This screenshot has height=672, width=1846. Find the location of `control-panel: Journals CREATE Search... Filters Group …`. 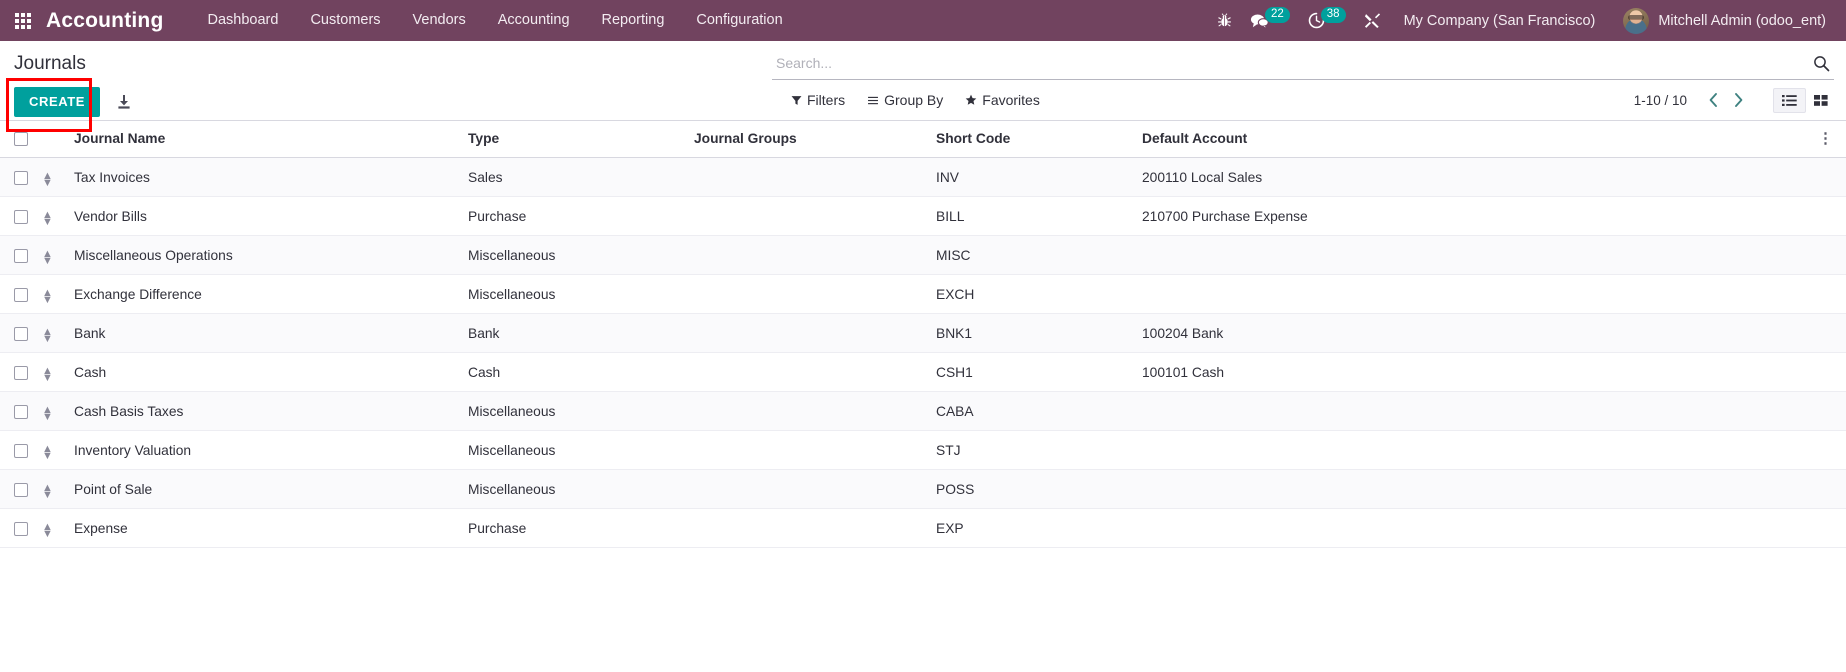

control-panel: Journals CREATE Search... Filters Group … is located at coordinates (923, 86).